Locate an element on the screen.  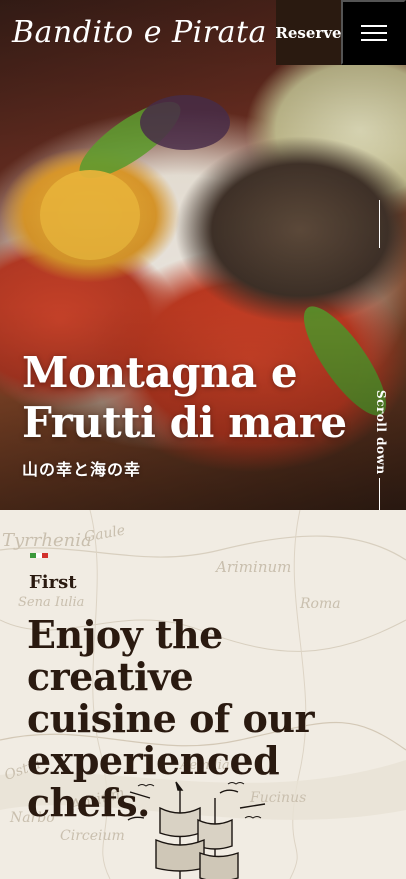
reserve-button: Reserve is located at coordinates (308, 32).